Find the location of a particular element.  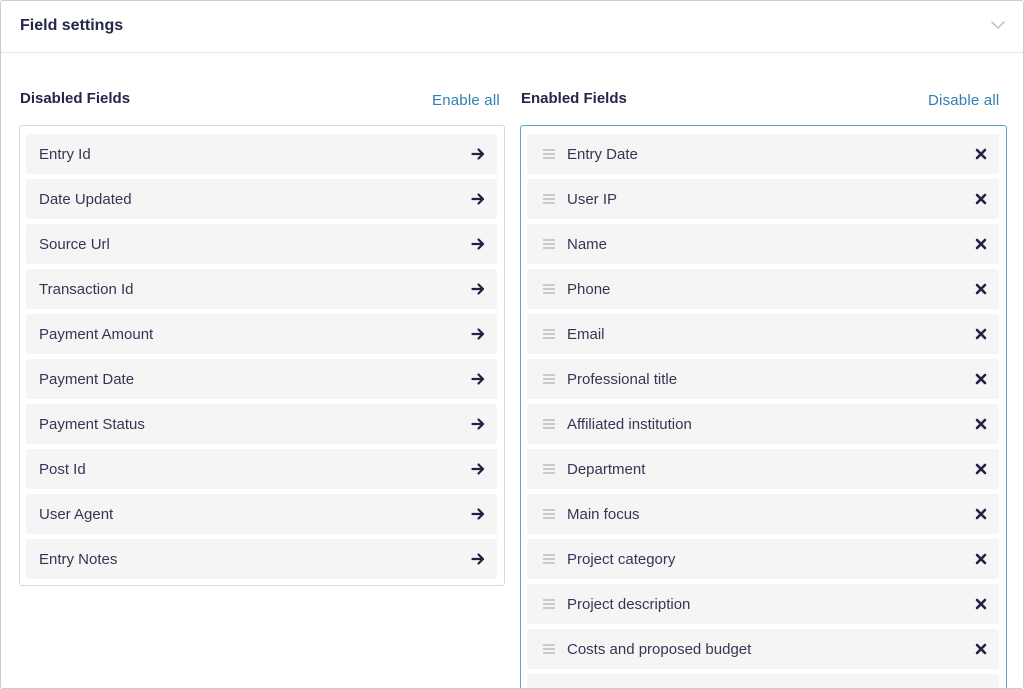

disabled-field-entry-notes: Entry Notes is located at coordinates (261, 559).